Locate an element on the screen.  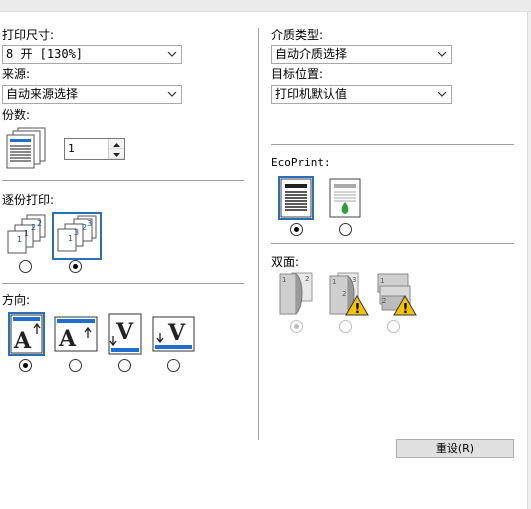
right-edge-scrollbar is located at coordinates (529, 260).